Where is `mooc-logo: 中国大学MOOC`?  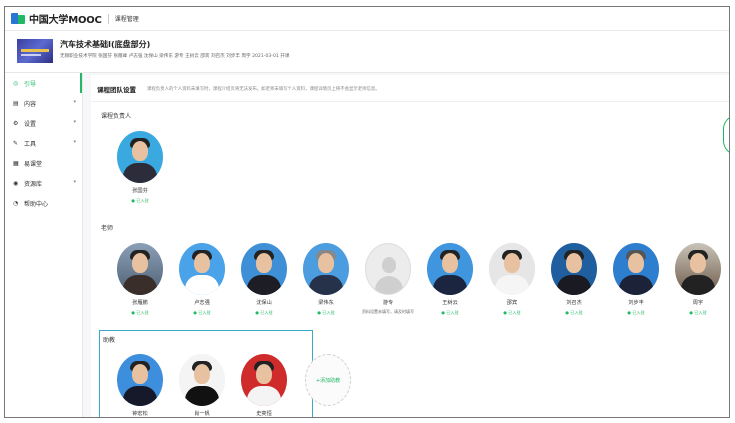
mooc-logo: 中国大学MOOC is located at coordinates (56, 18).